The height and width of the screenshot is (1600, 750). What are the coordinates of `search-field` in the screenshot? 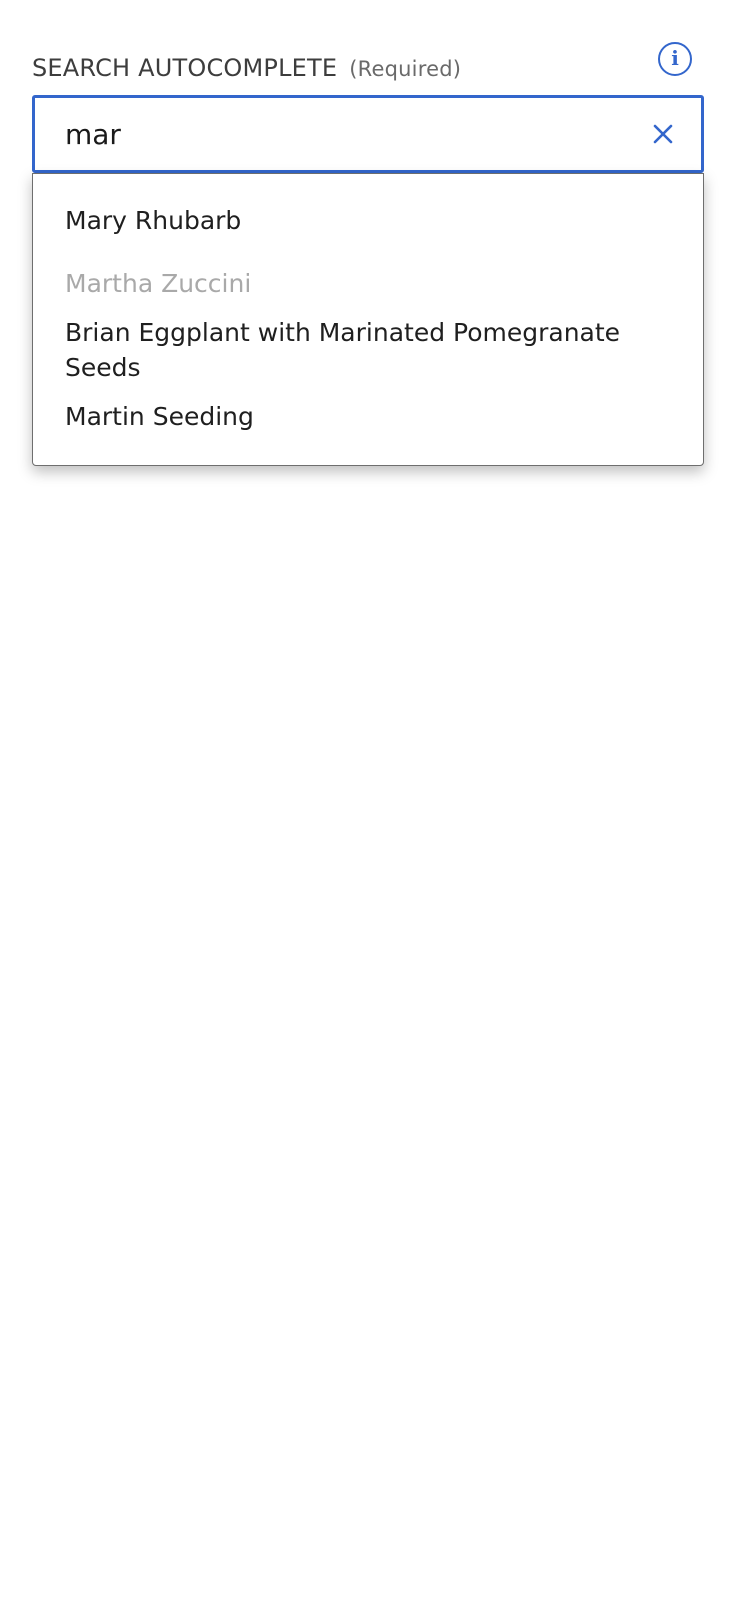 It's located at (368, 134).